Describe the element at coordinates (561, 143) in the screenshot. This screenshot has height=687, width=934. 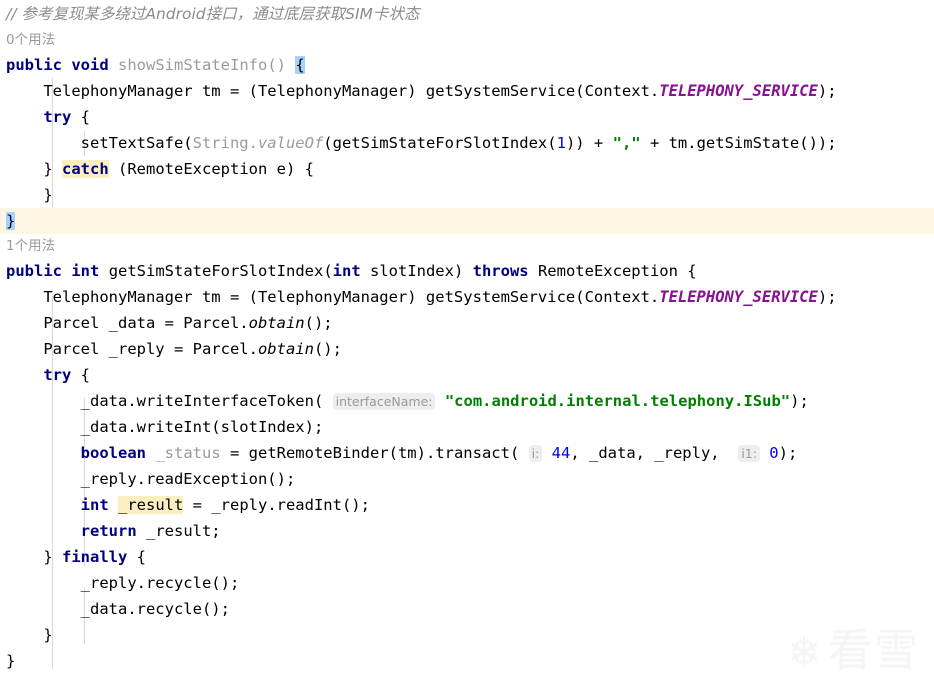
I see `literal-one: 1` at that location.